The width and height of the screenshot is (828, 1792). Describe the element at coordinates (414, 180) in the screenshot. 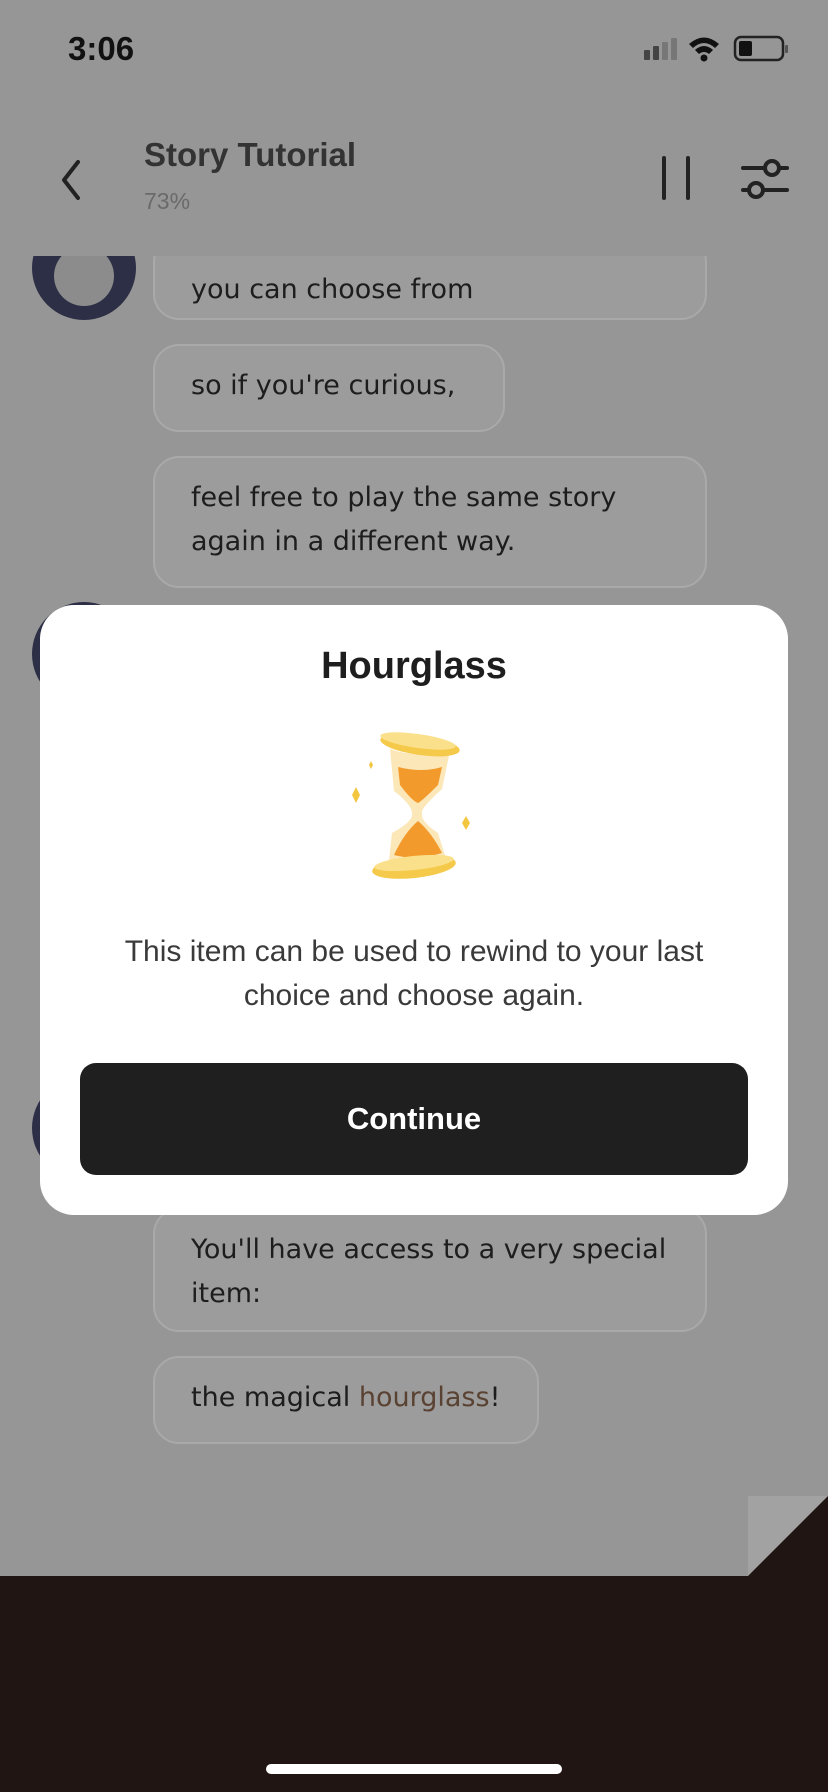

I see `story-header: Story Tutorial 73%` at that location.